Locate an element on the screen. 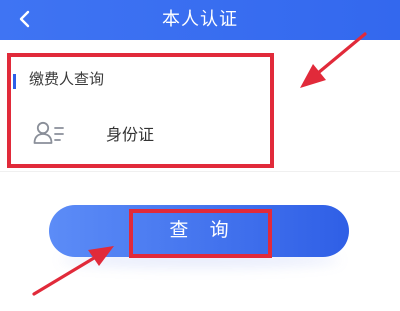  id-card-icon is located at coordinates (48, 132).